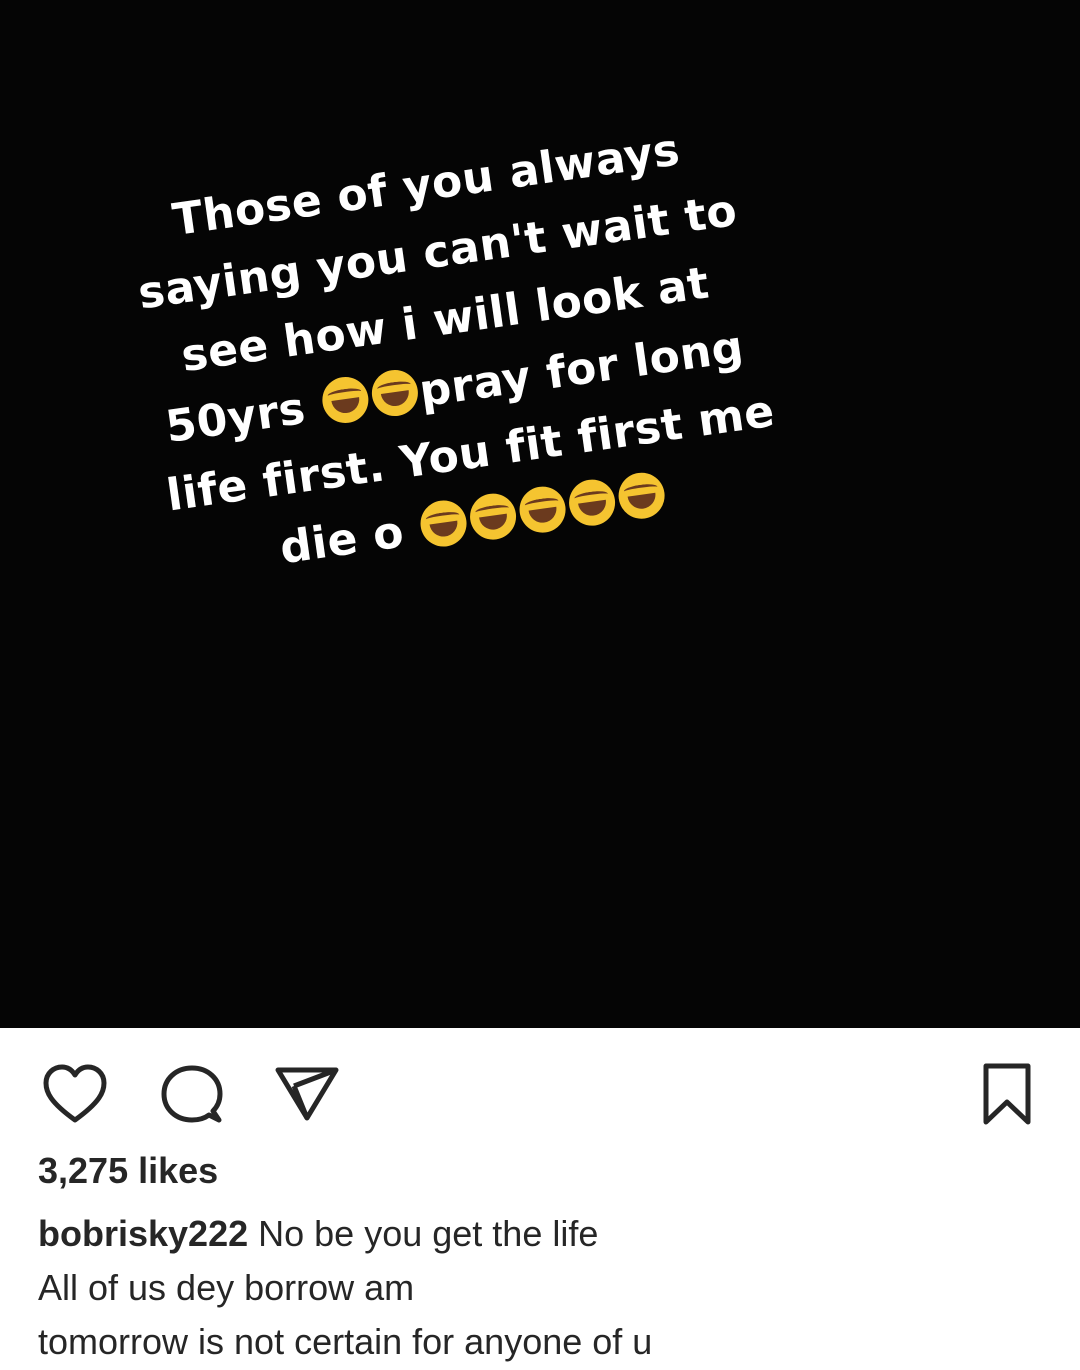 The image size is (1080, 1370). I want to click on caption-text: No be you get the life, so click(428, 1233).